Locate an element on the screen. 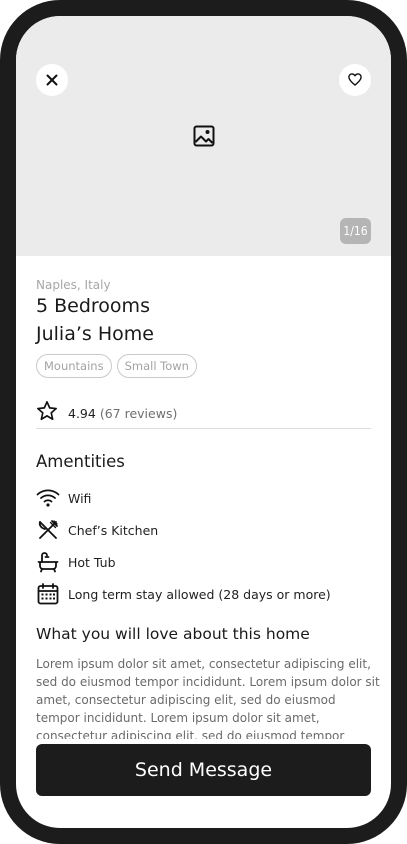 This screenshot has height=844, width=407. tag-mountains: Mountains is located at coordinates (74, 366).